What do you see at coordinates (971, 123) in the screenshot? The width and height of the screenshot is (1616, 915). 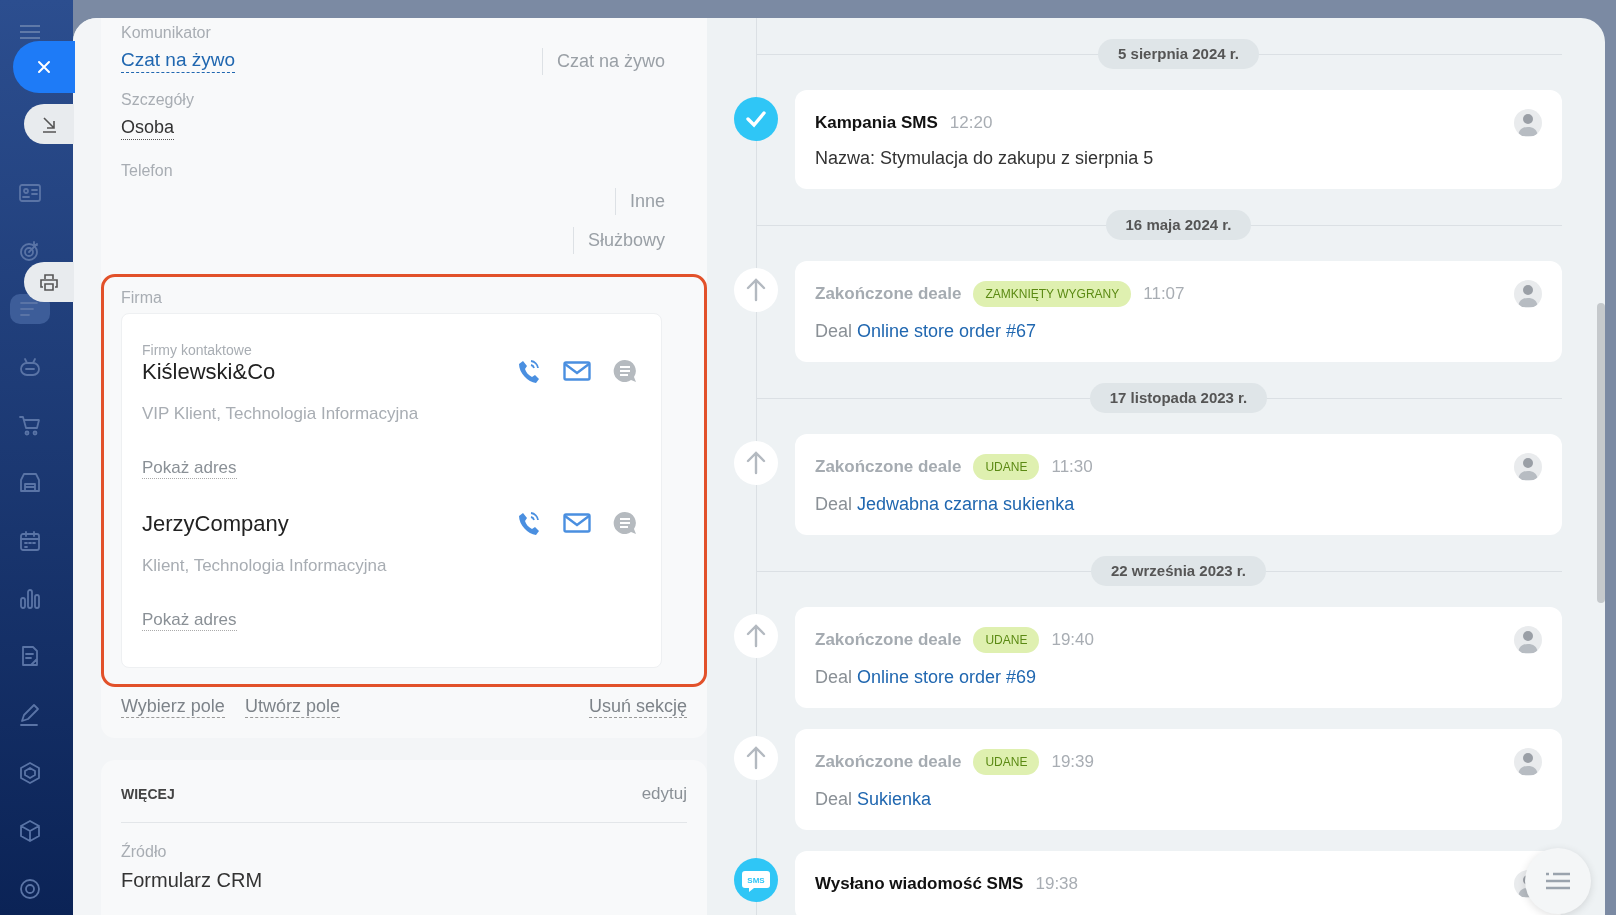 I see `event-time: 12:20` at bounding box center [971, 123].